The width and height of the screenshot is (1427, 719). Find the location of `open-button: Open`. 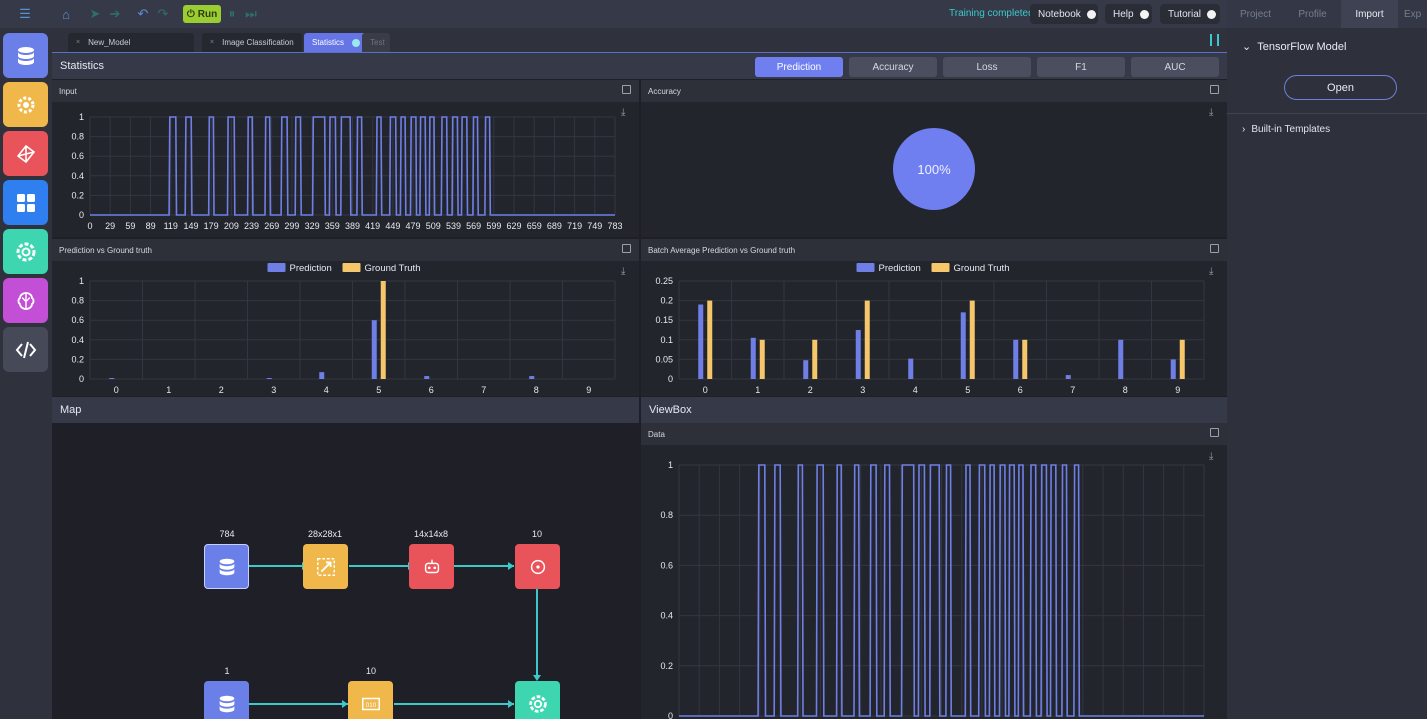

open-button: Open is located at coordinates (1340, 87).